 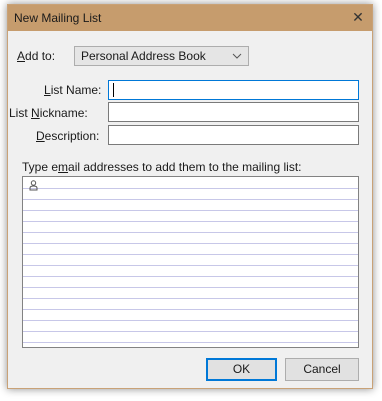 I want to click on dialog-title: New Mailing List, so click(x=58, y=18).